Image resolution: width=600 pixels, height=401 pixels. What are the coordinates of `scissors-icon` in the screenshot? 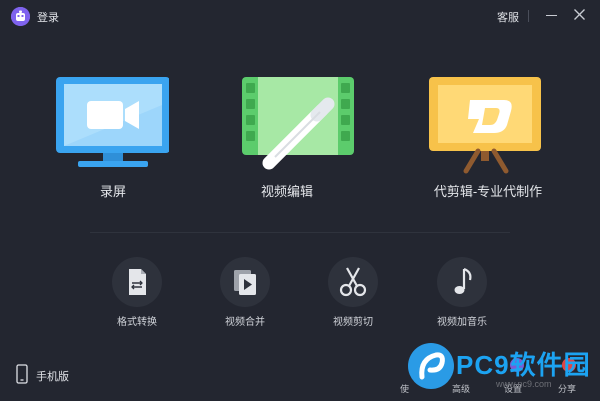 It's located at (353, 282).